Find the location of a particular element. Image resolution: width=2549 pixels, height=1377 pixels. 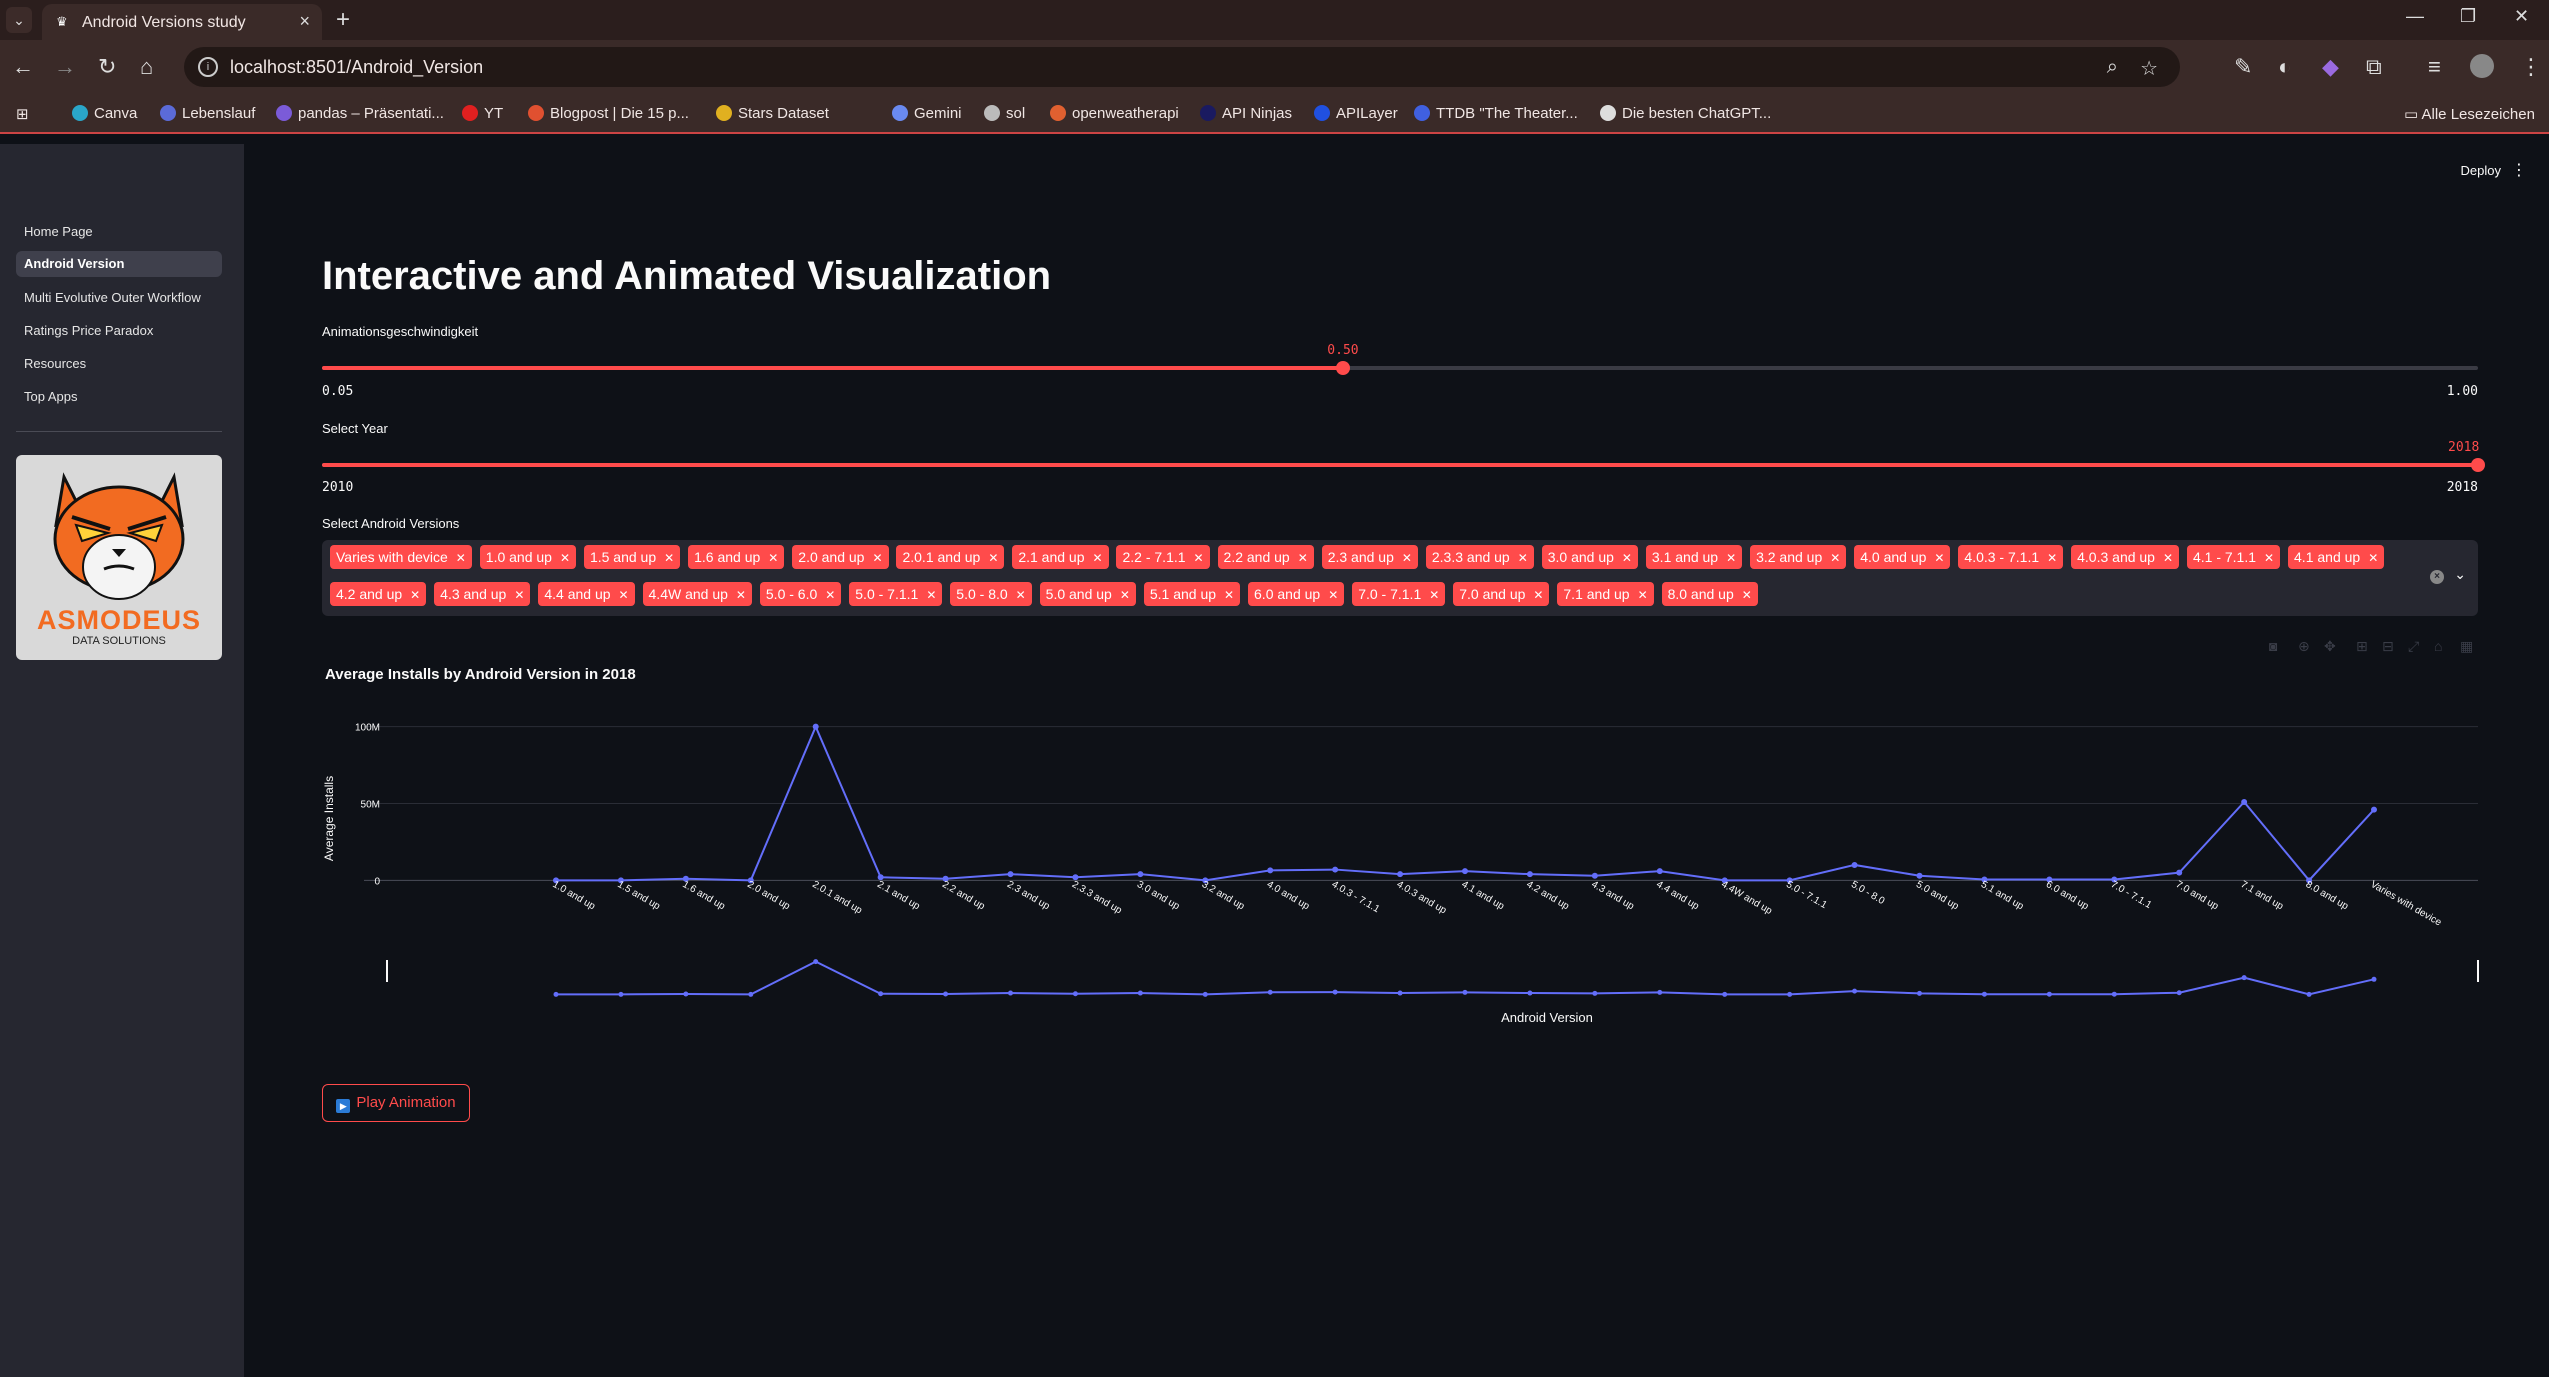

x-tick-label: 4.0.3 and up is located at coordinates (1422, 898).